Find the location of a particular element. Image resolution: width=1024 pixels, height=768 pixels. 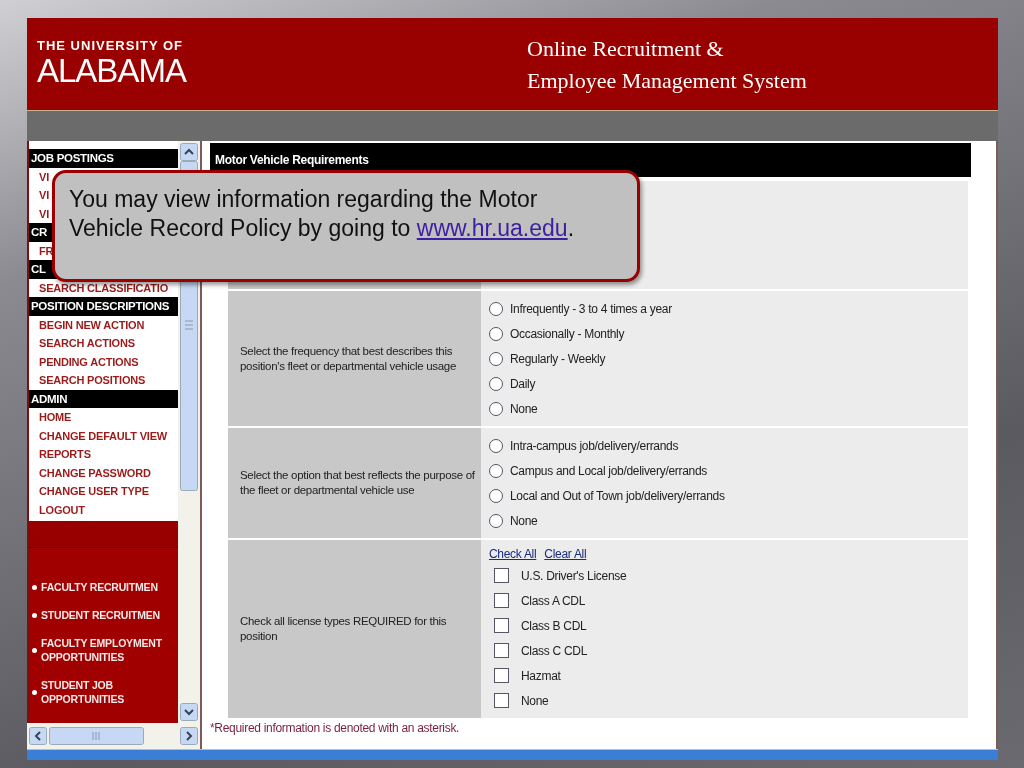

menu-item: REPORTS is located at coordinates (65, 454).